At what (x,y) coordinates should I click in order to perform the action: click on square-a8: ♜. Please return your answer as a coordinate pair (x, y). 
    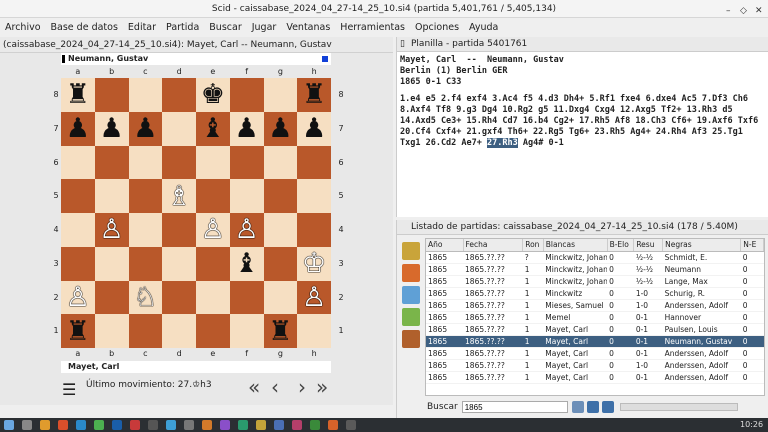
    Looking at the image, I should click on (78, 95).